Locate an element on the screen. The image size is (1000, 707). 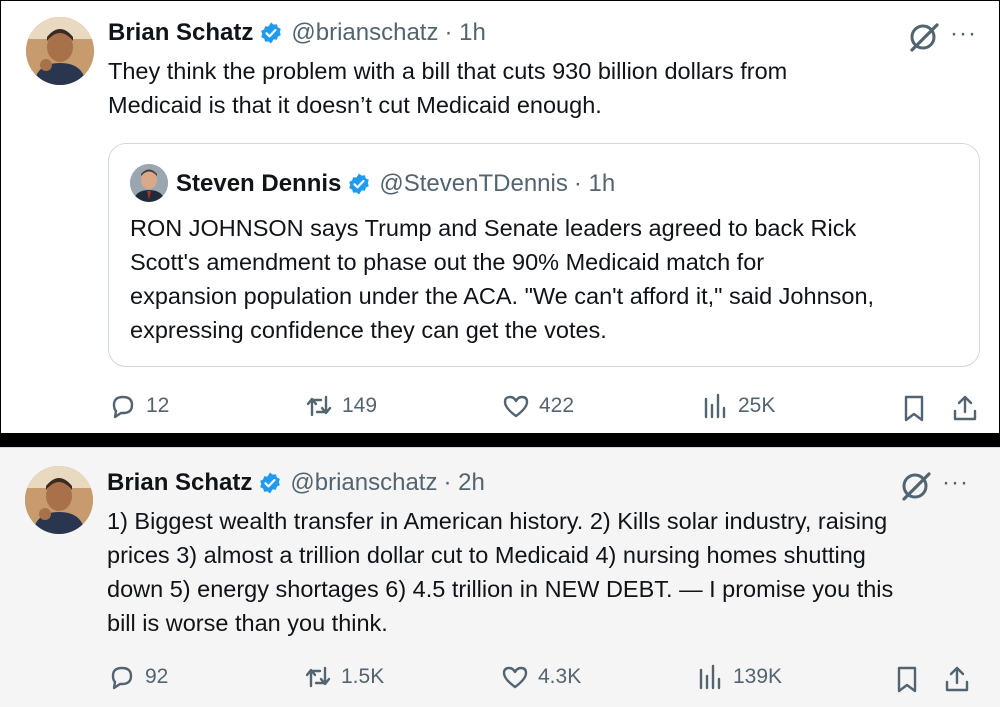
repost-button: 149 is located at coordinates (340, 406).